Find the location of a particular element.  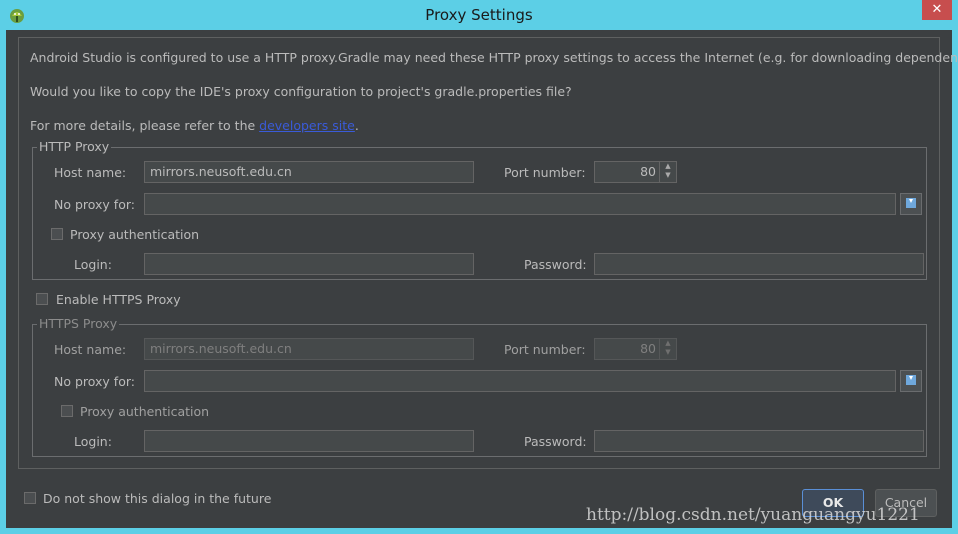

http-password-input is located at coordinates (759, 264).